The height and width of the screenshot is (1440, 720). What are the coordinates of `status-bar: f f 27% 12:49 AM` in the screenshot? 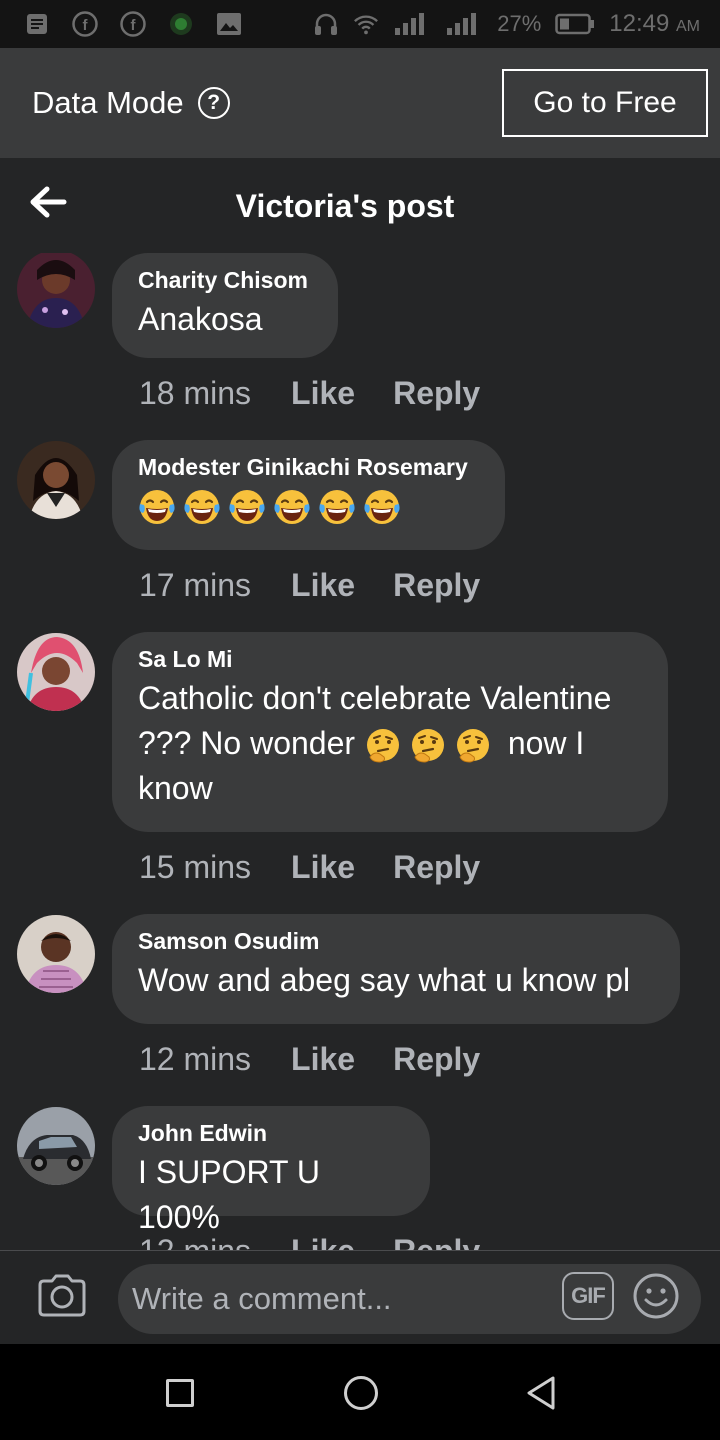 It's located at (360, 24).